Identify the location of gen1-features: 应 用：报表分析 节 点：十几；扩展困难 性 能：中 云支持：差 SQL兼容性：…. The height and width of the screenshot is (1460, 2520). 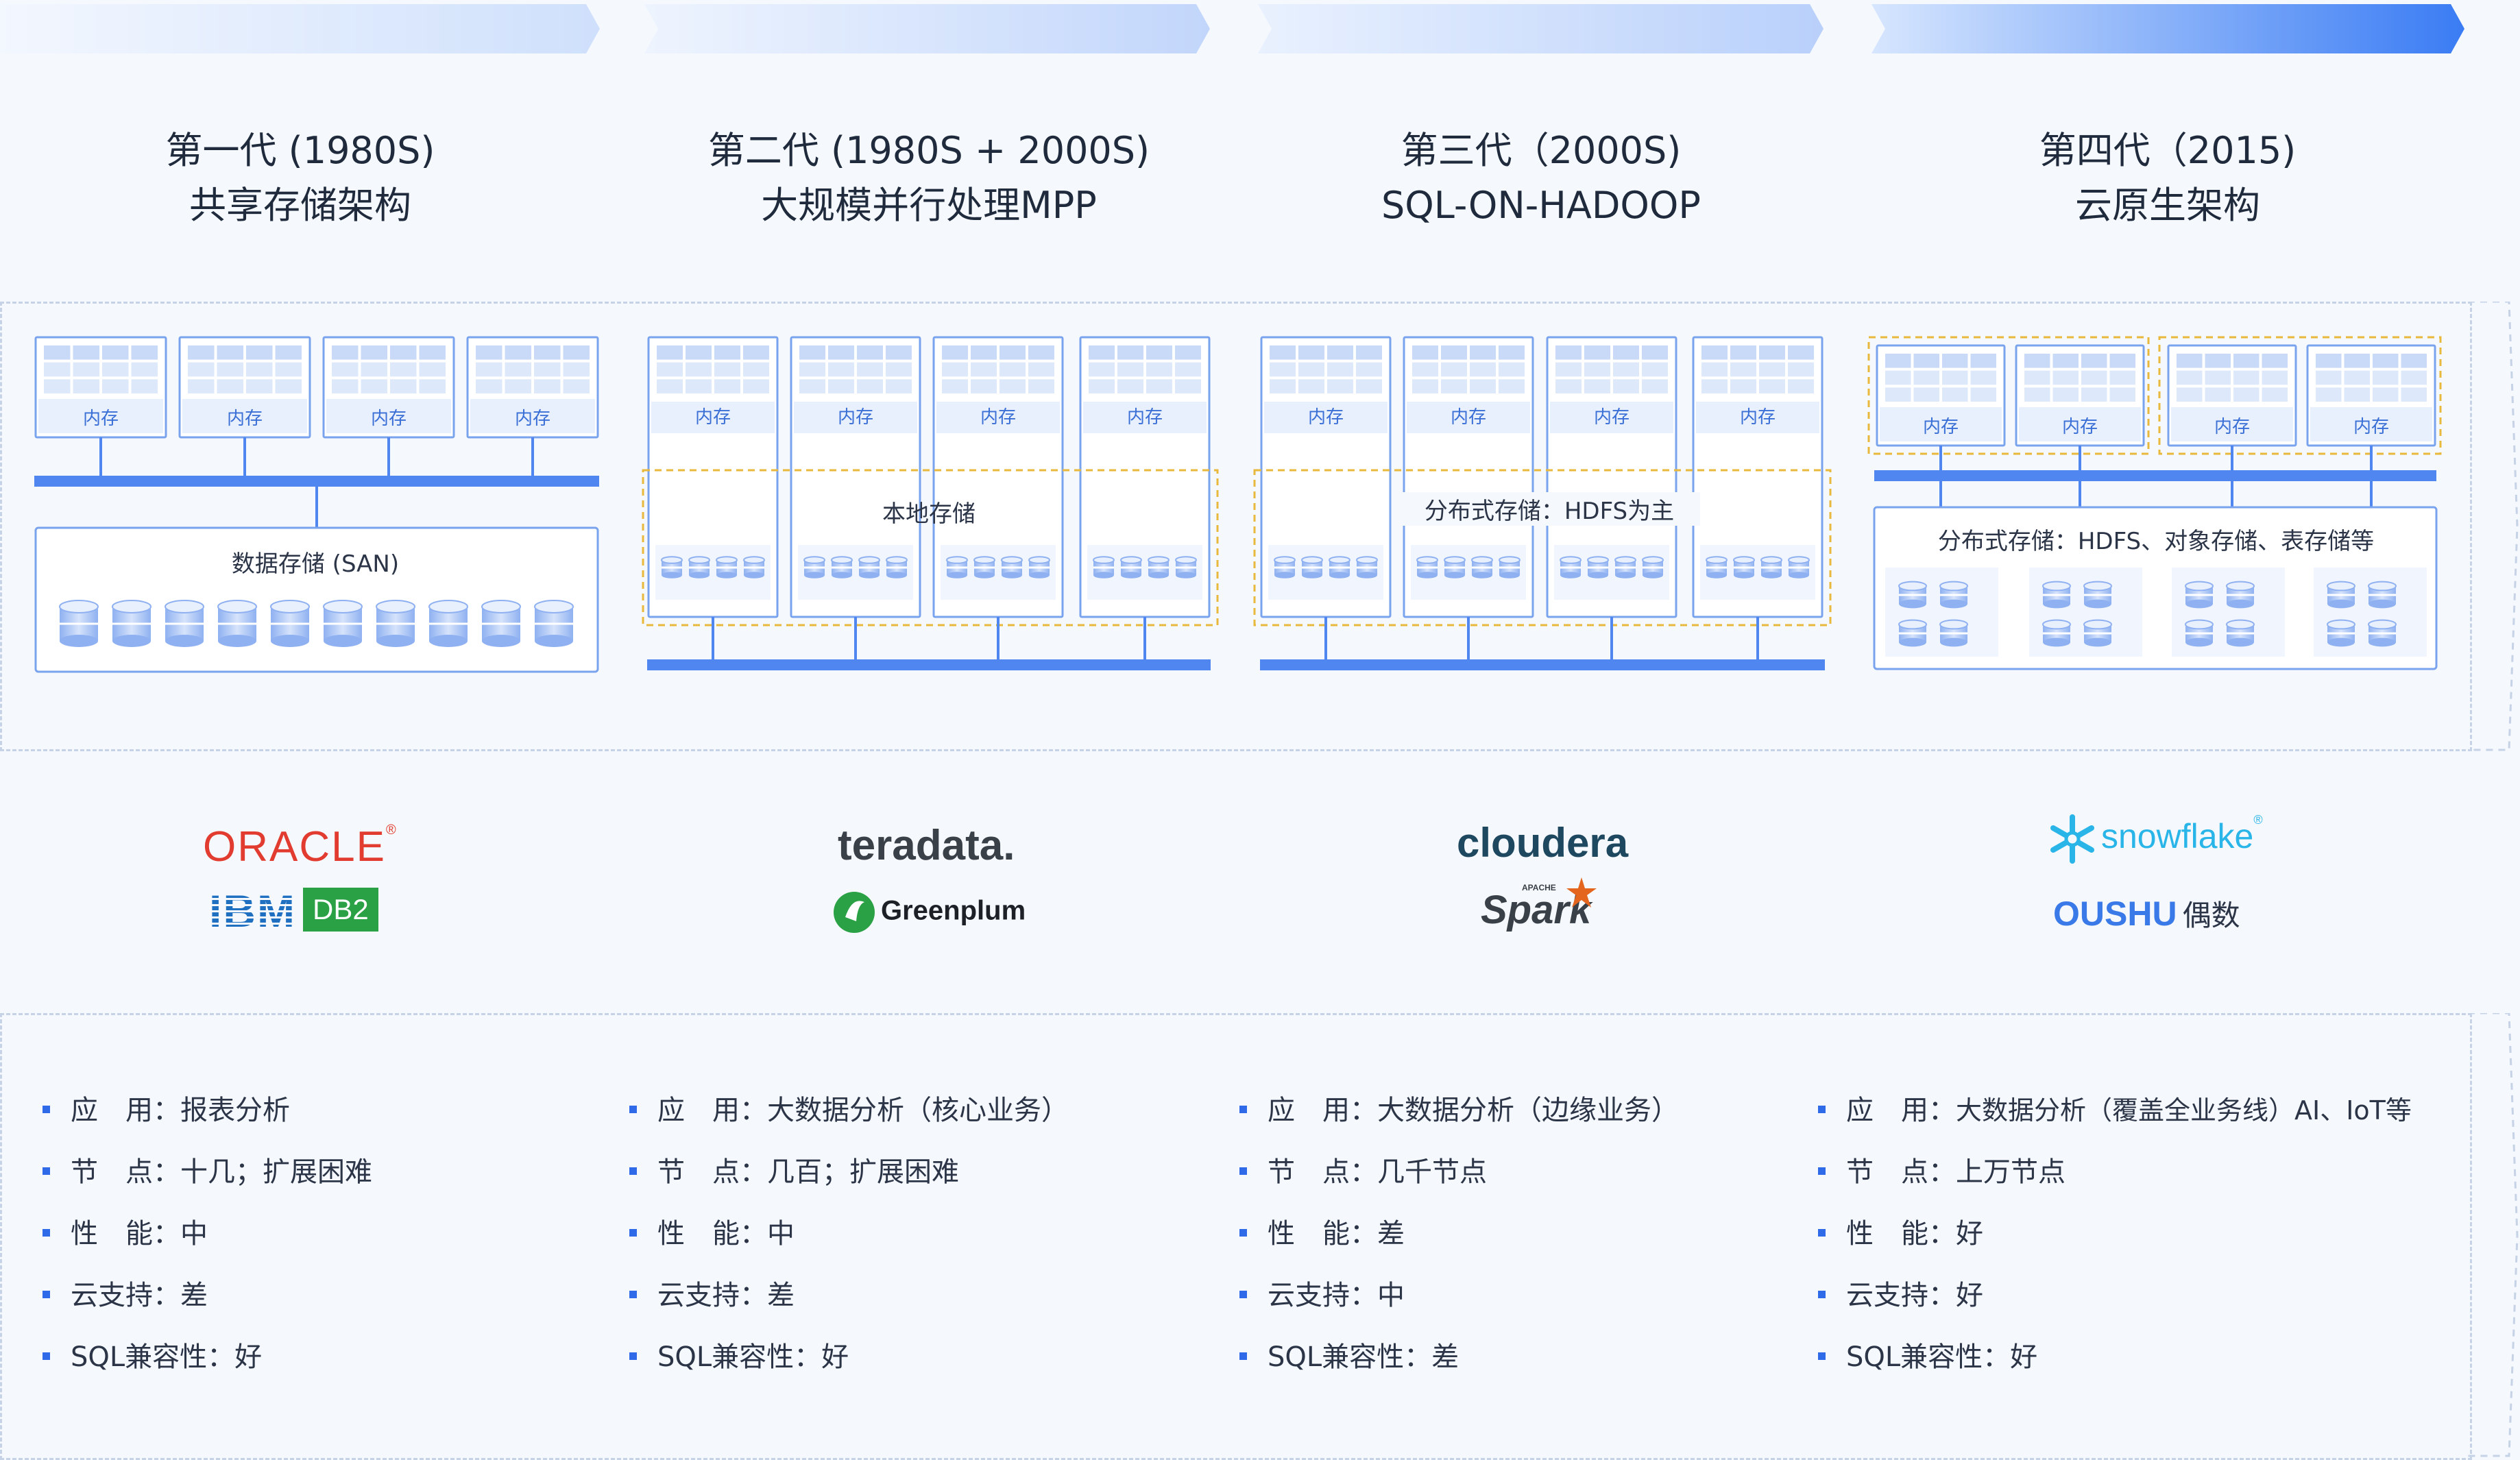
(207, 1234).